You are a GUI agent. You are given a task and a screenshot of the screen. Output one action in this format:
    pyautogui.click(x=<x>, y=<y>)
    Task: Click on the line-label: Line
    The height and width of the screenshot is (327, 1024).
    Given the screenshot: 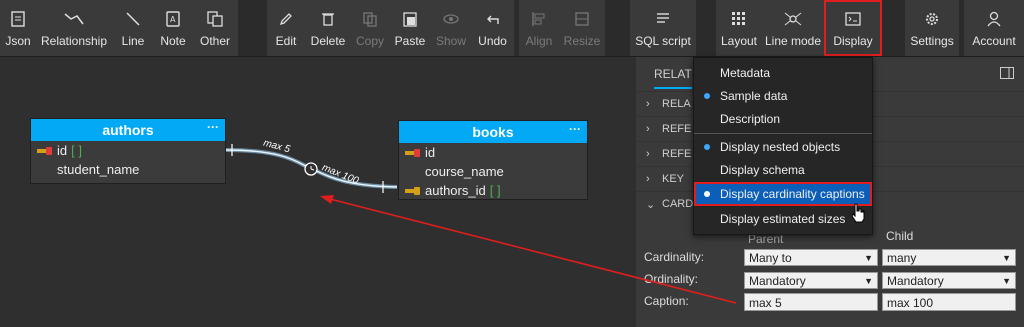 What is the action you would take?
    pyautogui.click(x=133, y=41)
    